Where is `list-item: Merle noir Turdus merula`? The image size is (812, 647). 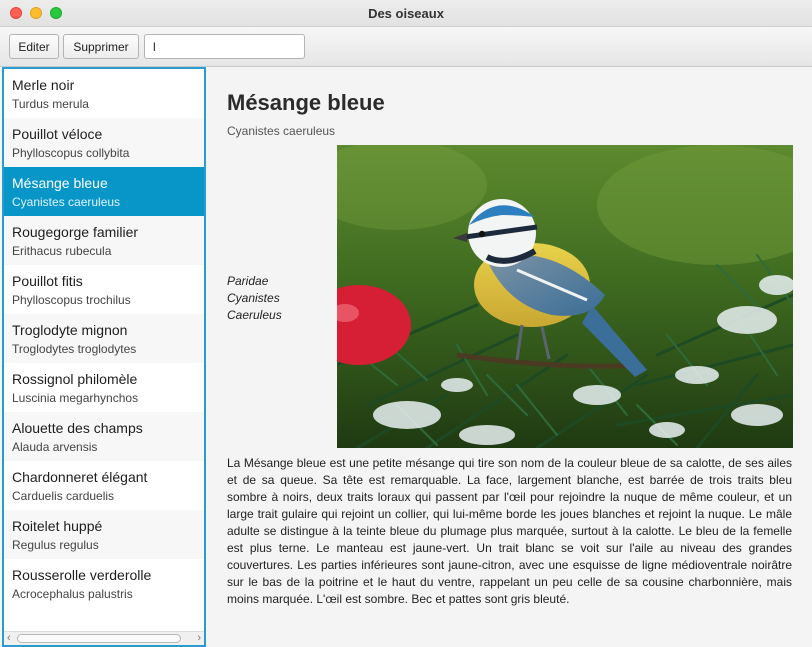 list-item: Merle noir Turdus merula is located at coordinates (104, 93).